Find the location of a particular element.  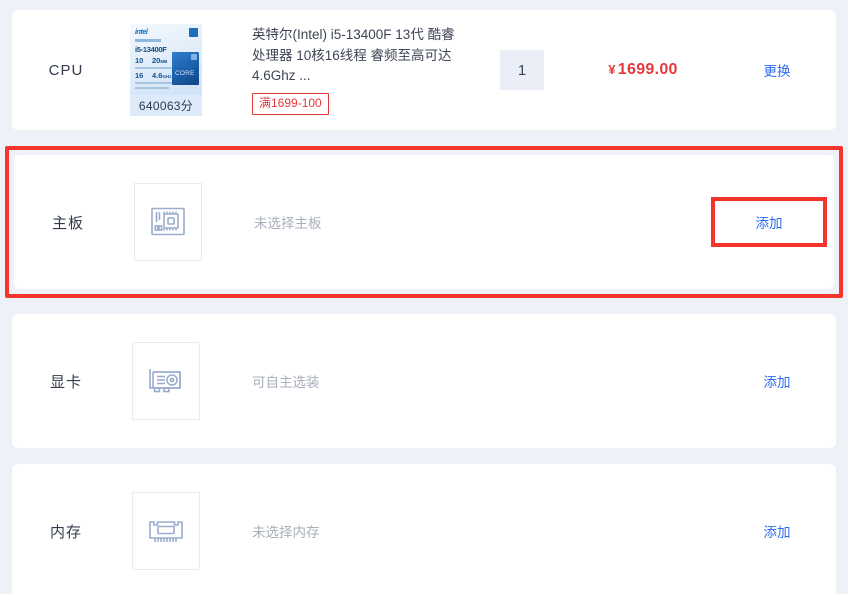

action-cell-graphics-card: 添加 is located at coordinates (777, 381).